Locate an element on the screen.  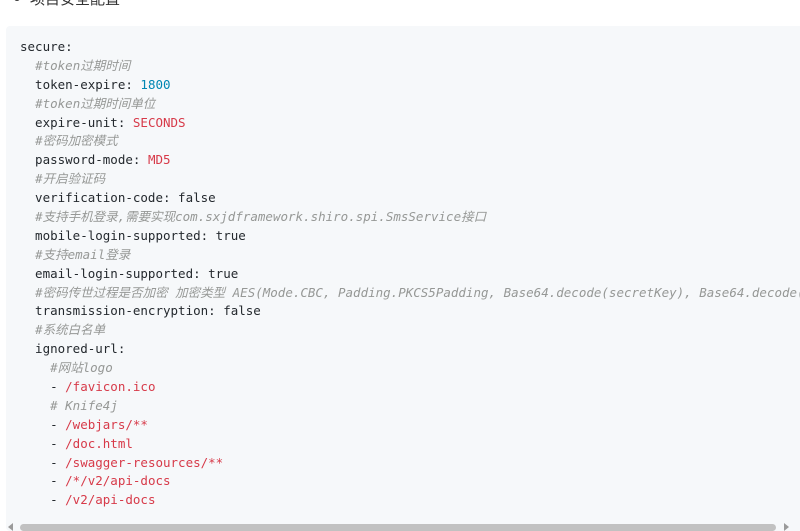
code-line: #token过期时间单位 is located at coordinates (410, 104).